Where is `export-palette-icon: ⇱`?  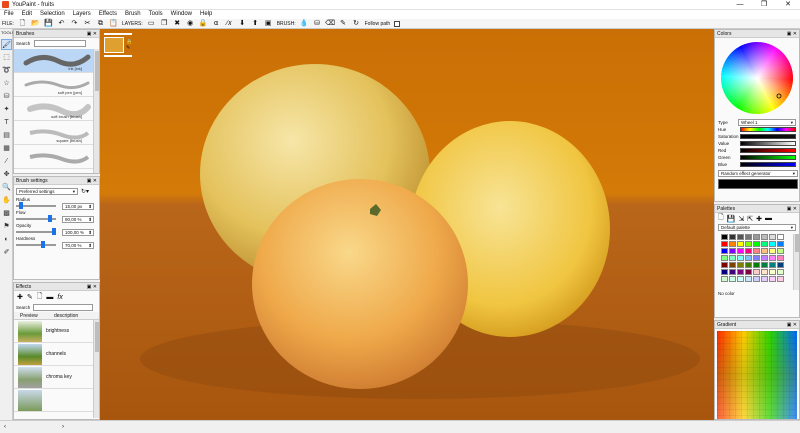
export-palette-icon: ⇱ is located at coordinates (750, 219).